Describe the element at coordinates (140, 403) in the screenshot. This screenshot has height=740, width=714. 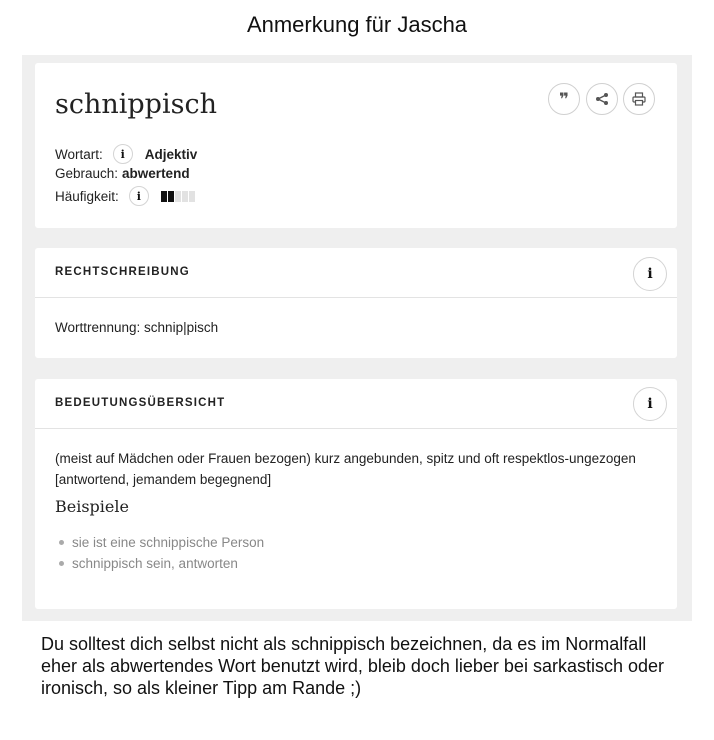
I see `bedeutung-title: BEDEUTUNGSÜBERSICHT` at that location.